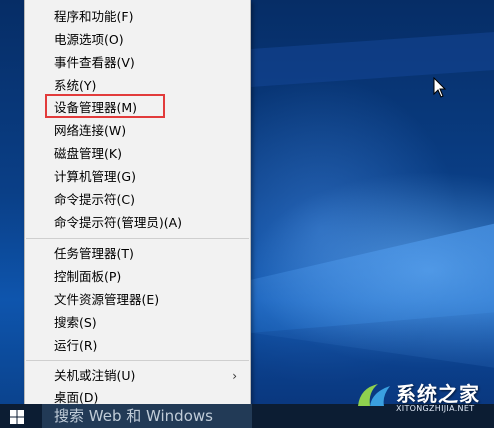 This screenshot has height=428, width=494. Describe the element at coordinates (440, 87) in the screenshot. I see `mouse-pointer-icon` at that location.